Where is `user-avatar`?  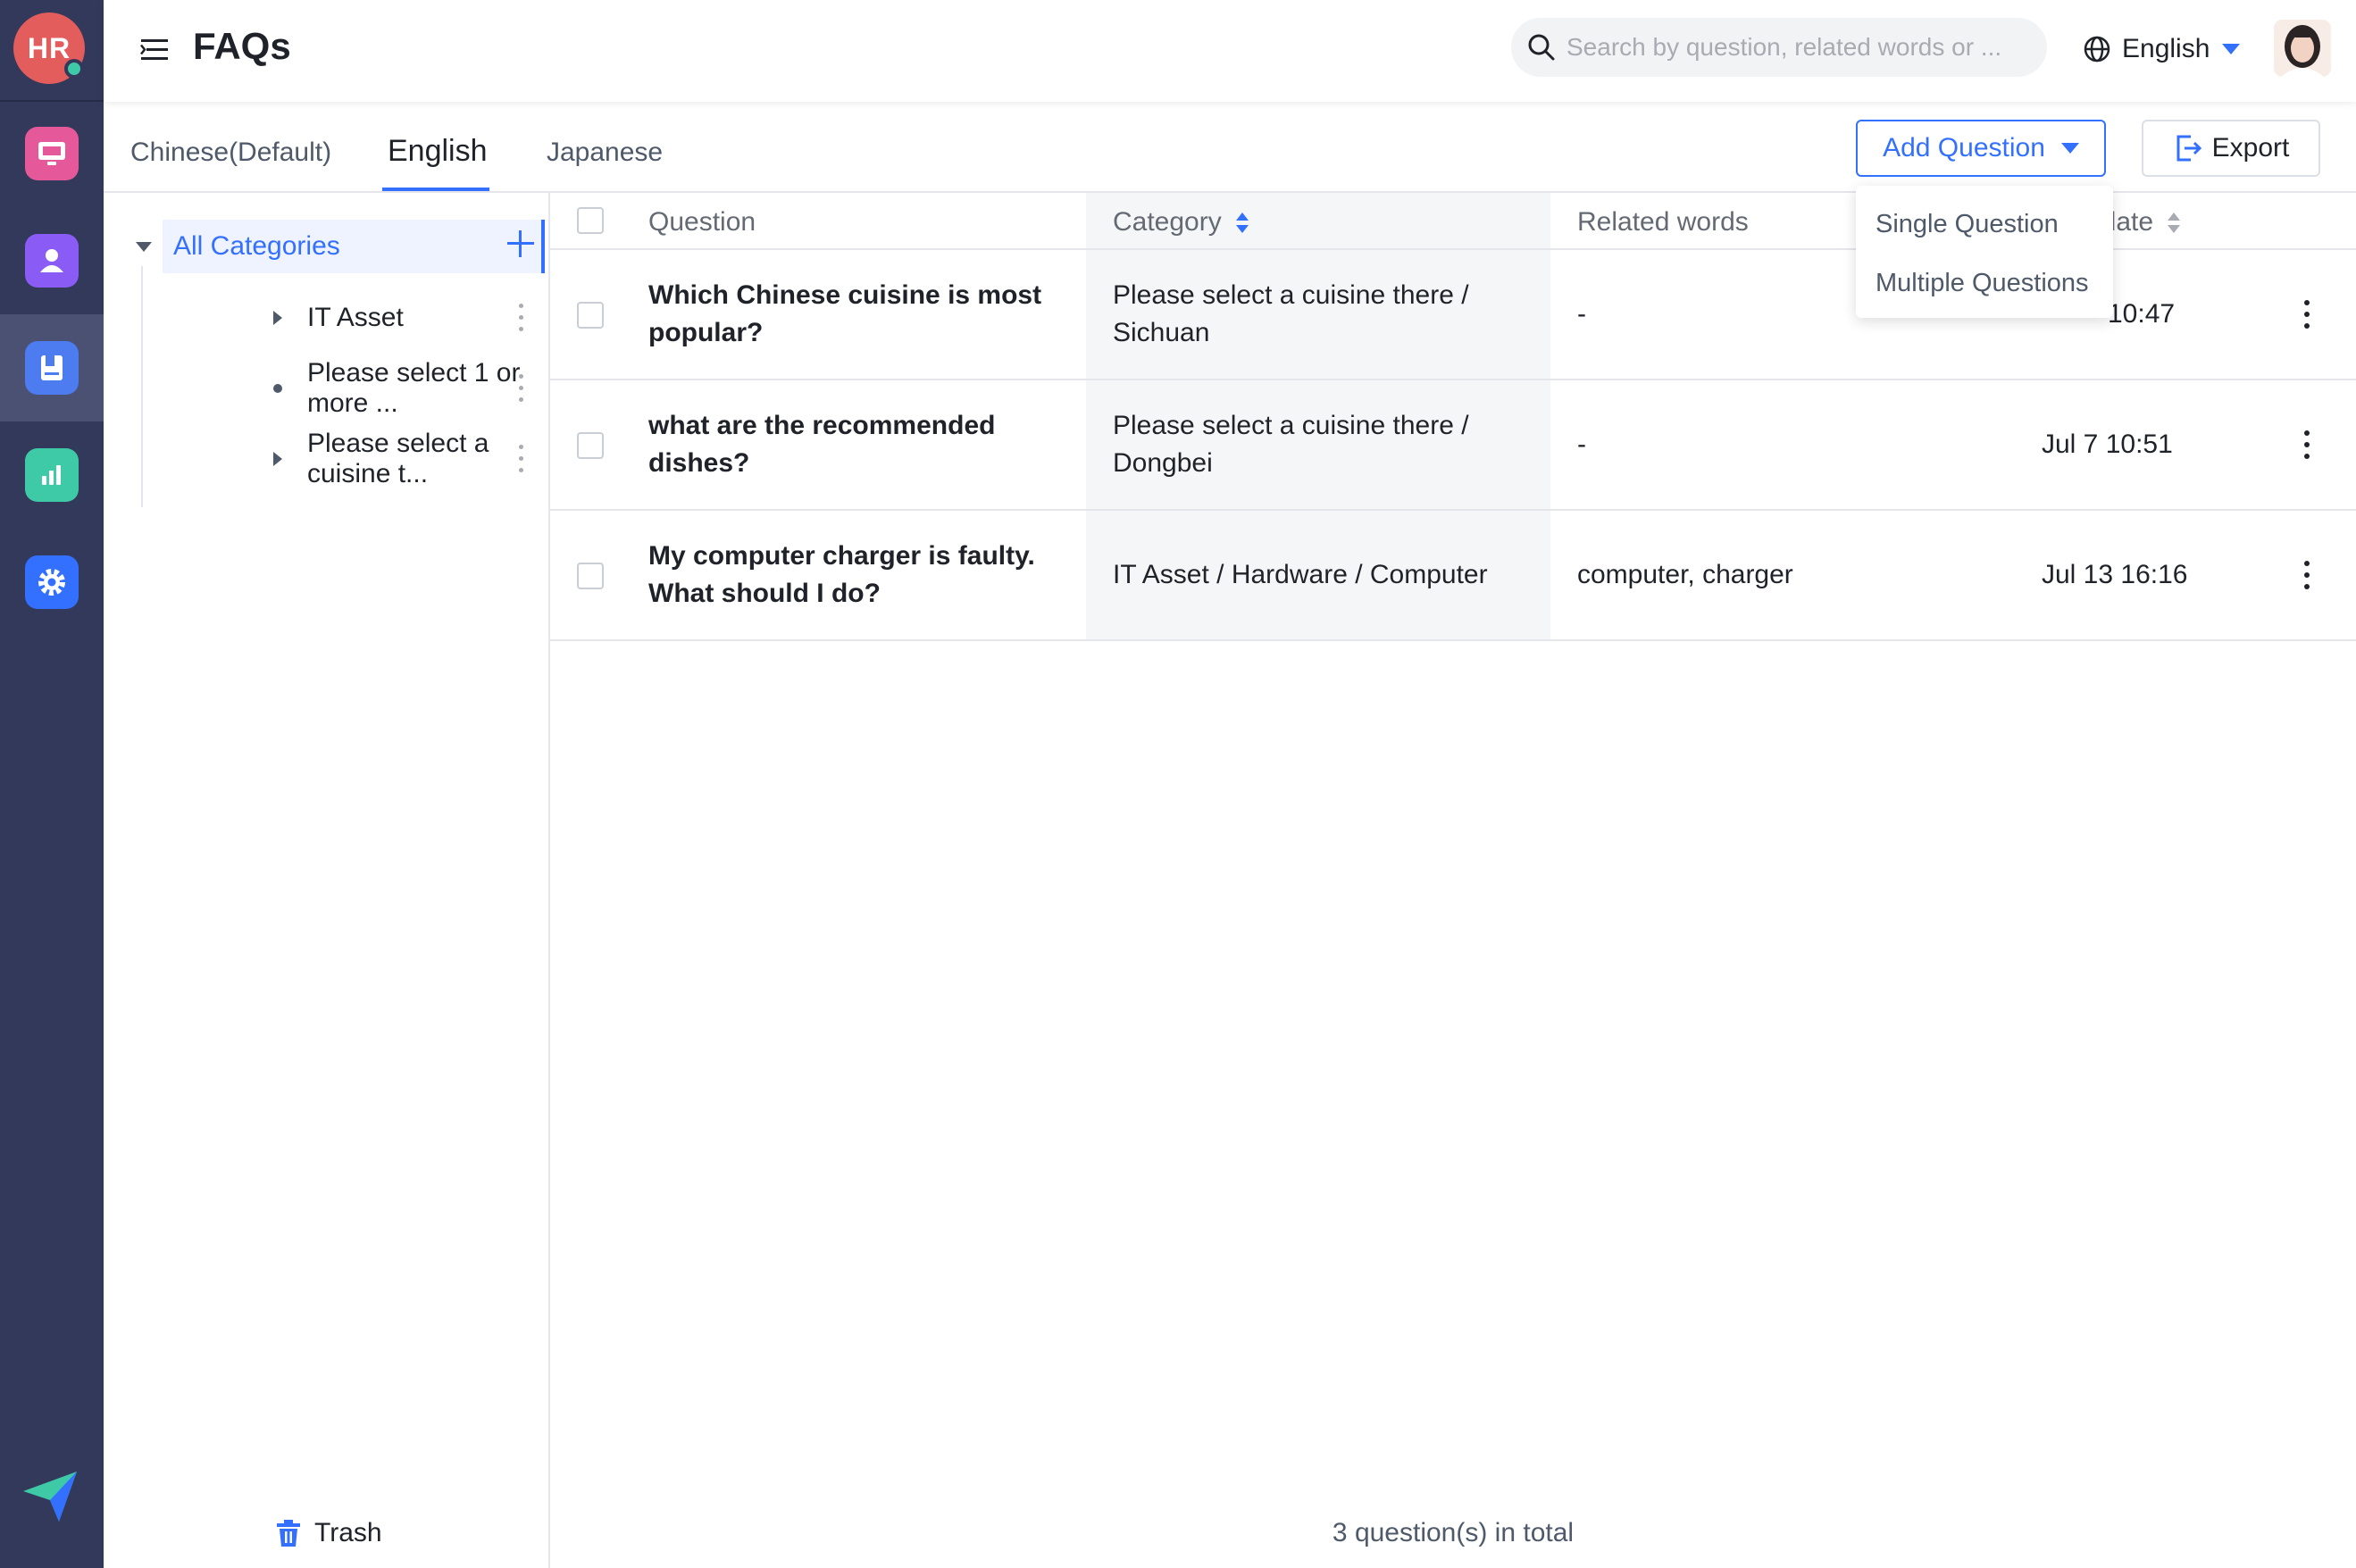
user-avatar is located at coordinates (2302, 48).